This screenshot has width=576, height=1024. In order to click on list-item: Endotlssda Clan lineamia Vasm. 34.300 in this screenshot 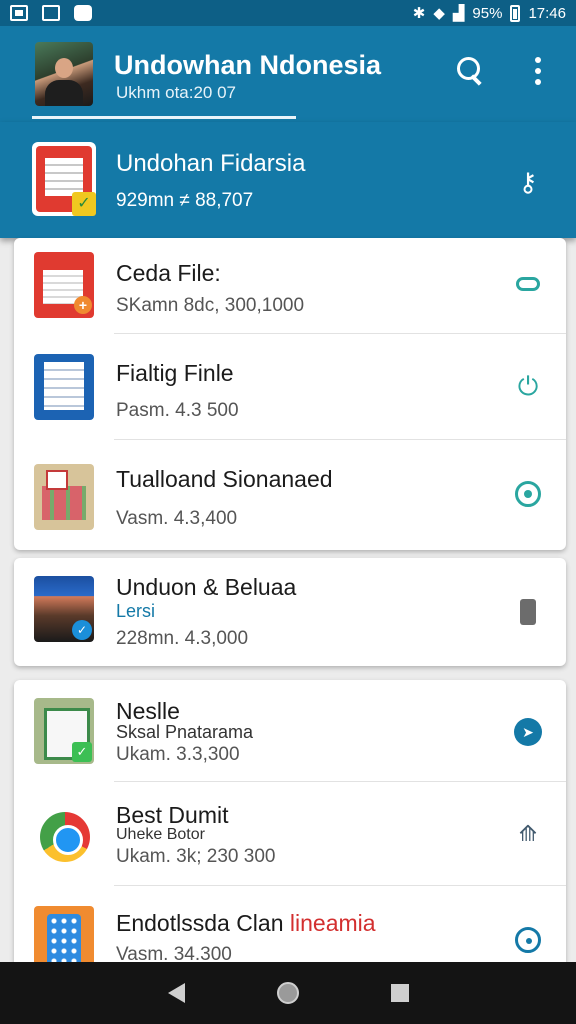, I will do `click(290, 929)`.